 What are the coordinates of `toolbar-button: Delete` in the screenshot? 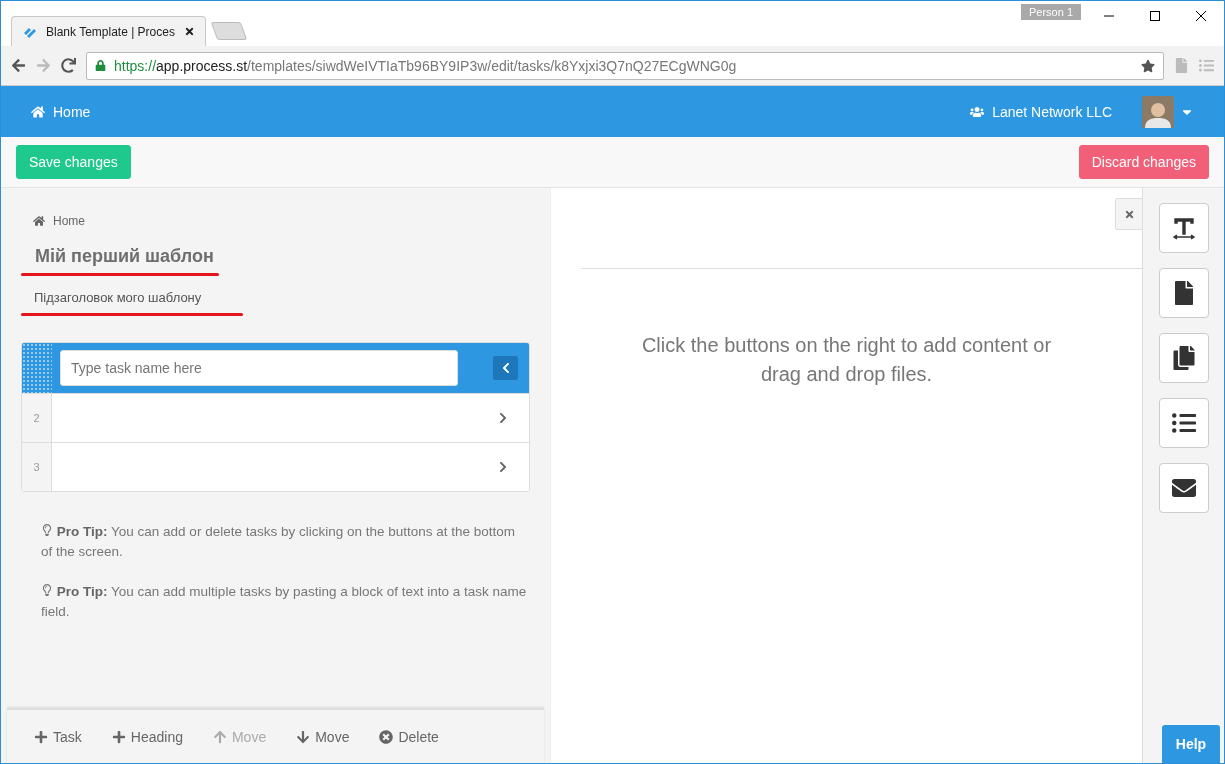 It's located at (409, 736).